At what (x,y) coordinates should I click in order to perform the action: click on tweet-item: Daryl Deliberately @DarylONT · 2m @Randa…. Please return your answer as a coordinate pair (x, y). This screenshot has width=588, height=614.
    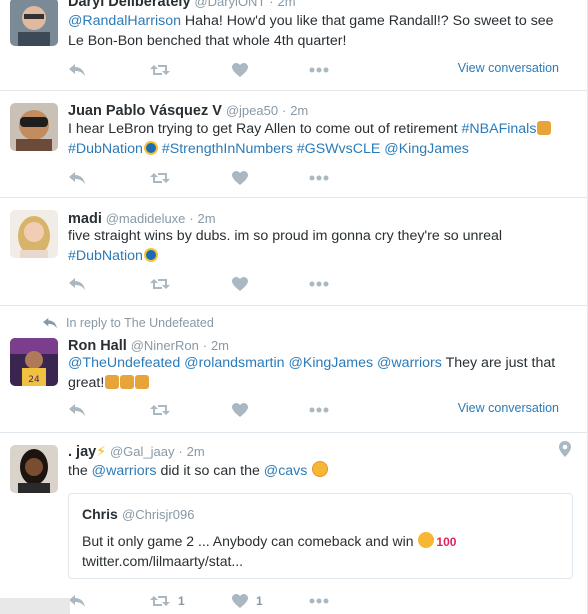
    Looking at the image, I should click on (293, 45).